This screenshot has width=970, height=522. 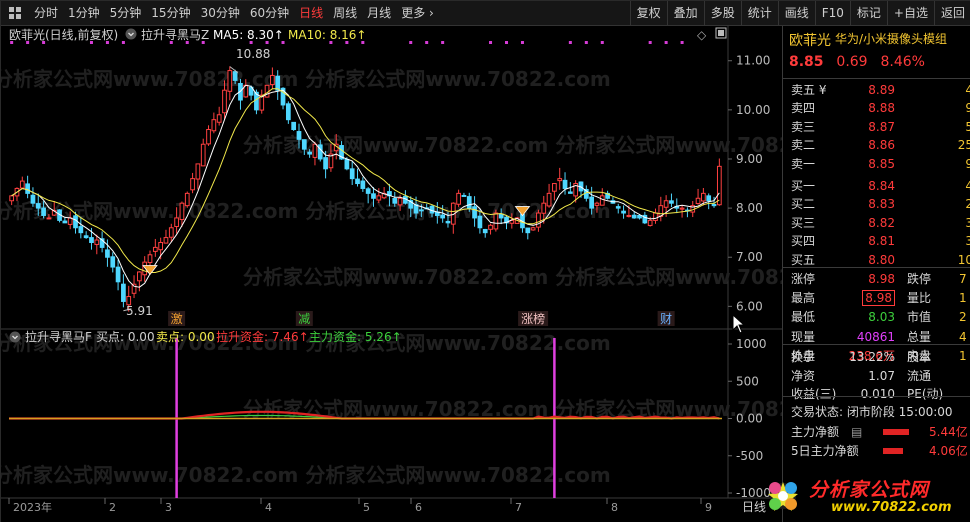 What do you see at coordinates (803, 357) in the screenshot?
I see `stat2-label-0: 换手` at bounding box center [803, 357].